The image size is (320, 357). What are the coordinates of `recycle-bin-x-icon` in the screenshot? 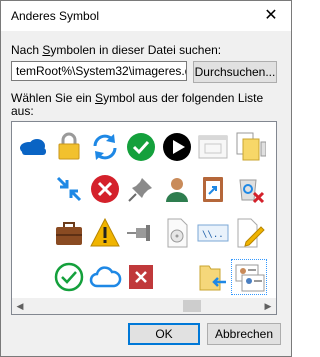 It's located at (249, 189).